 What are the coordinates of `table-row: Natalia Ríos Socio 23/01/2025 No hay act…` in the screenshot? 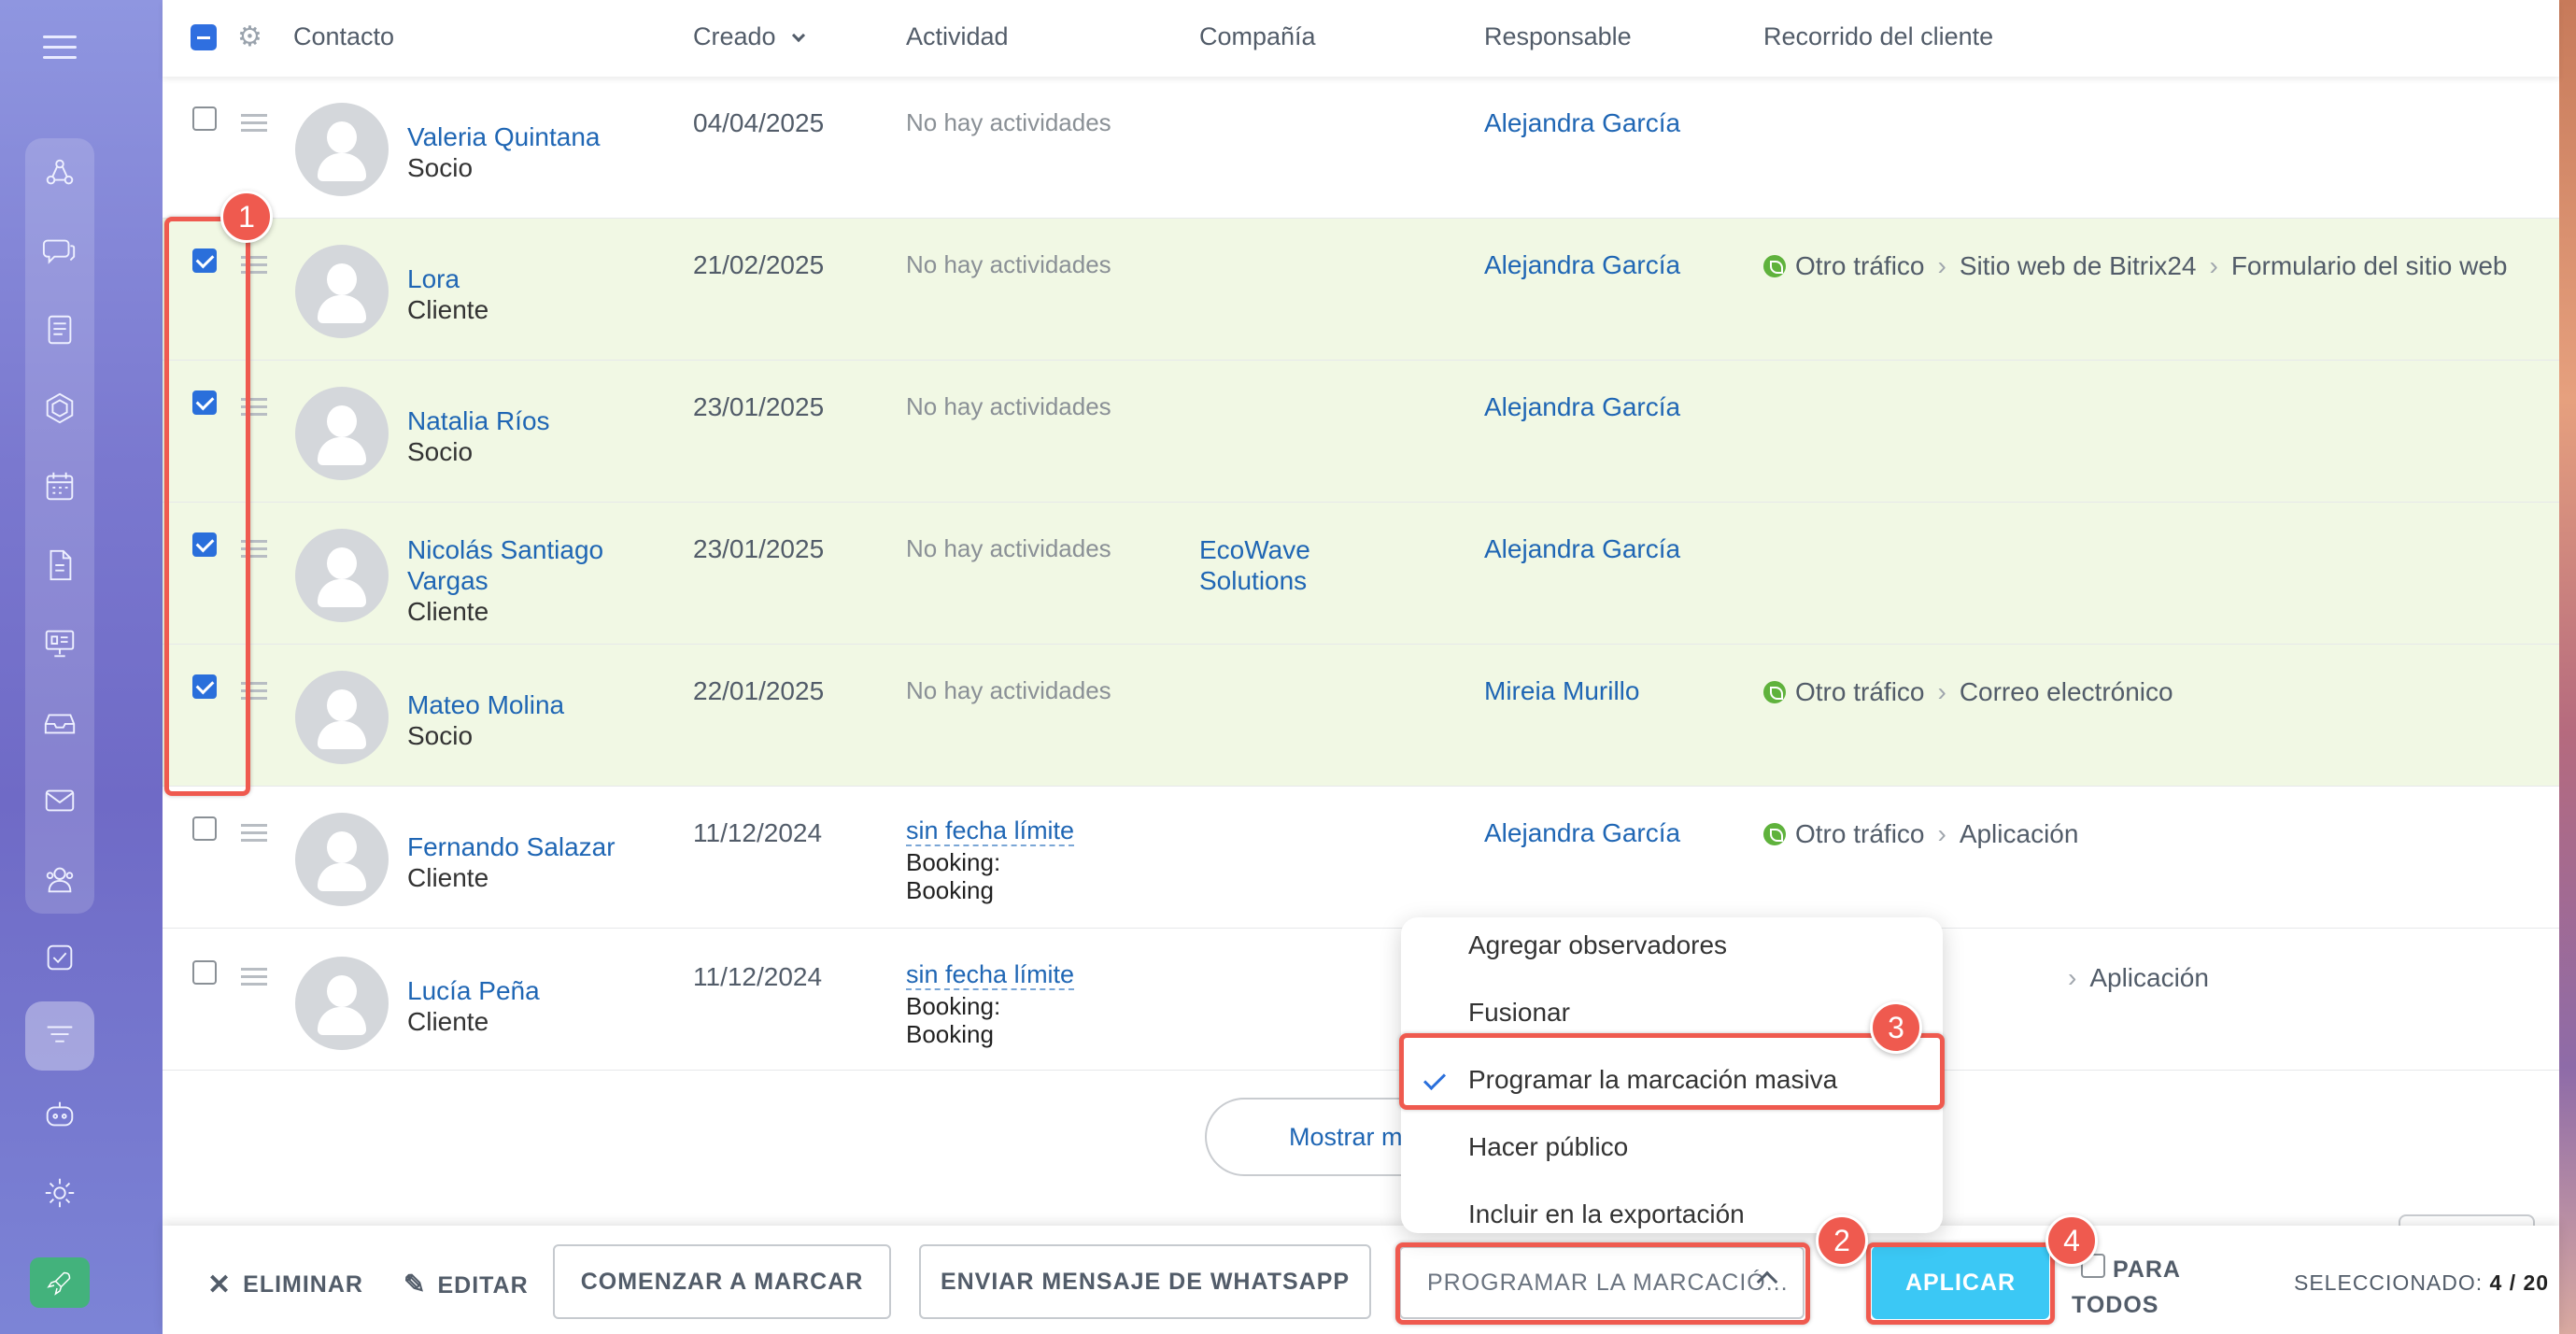 It's located at (1361, 432).